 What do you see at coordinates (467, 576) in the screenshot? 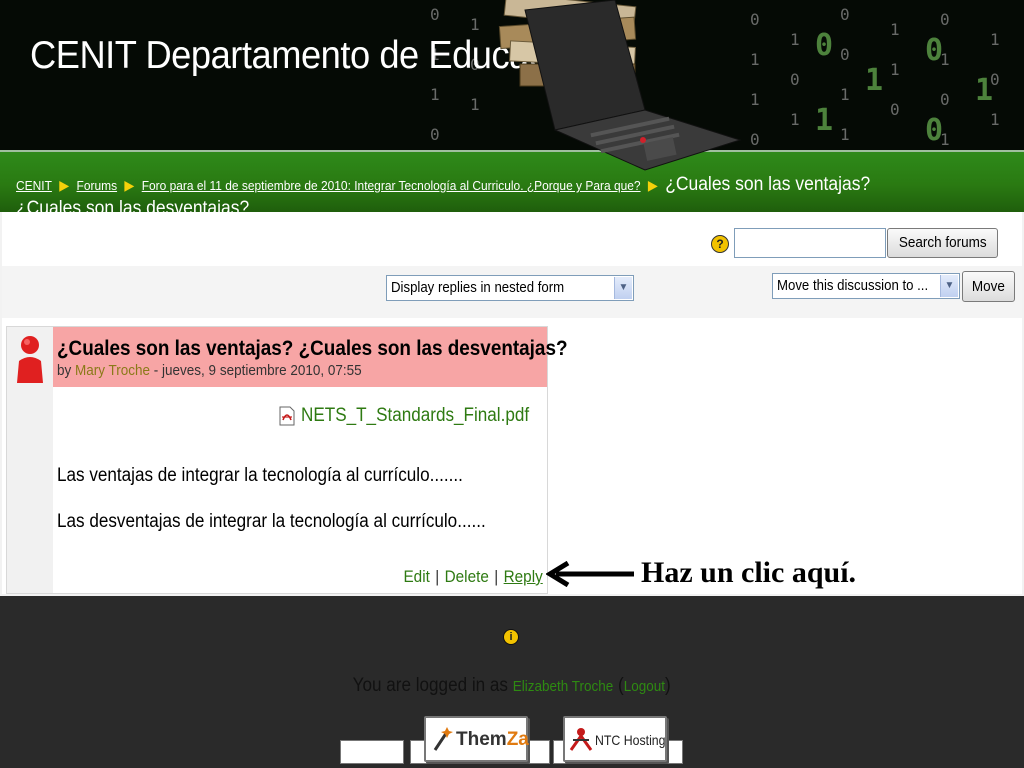
I see `delete-link: Delete` at bounding box center [467, 576].